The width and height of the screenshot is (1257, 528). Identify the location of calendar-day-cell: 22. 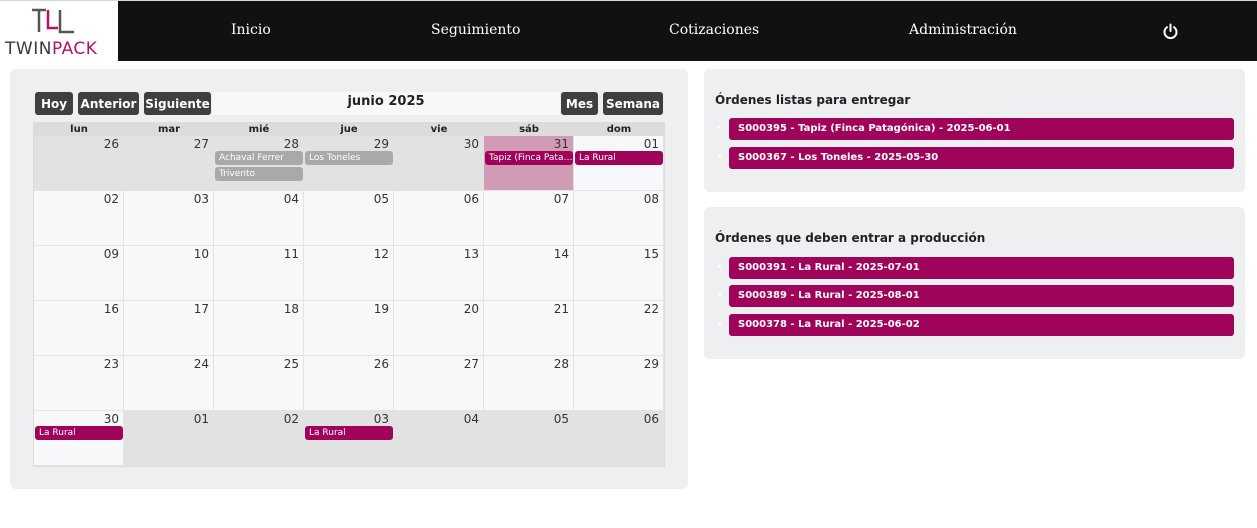
(619, 328).